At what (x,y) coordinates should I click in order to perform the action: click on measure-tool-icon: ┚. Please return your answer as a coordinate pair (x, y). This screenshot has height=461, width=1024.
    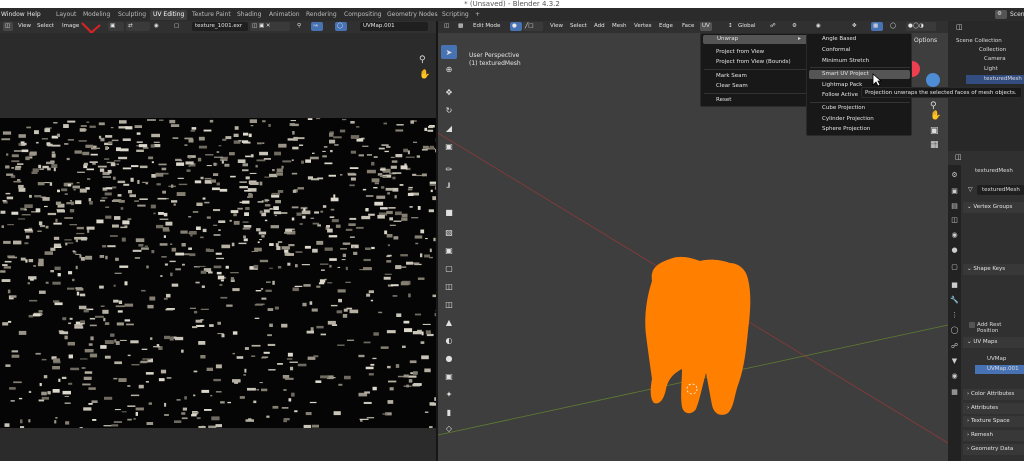
    Looking at the image, I should click on (449, 187).